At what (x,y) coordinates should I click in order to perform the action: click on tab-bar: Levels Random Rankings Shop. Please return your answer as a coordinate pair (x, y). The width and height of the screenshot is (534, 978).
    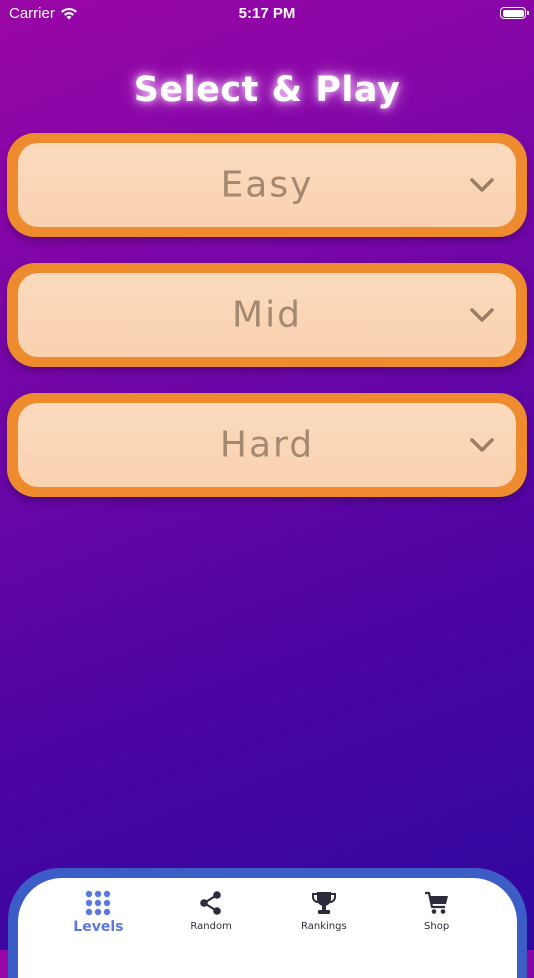
    Looking at the image, I should click on (267, 923).